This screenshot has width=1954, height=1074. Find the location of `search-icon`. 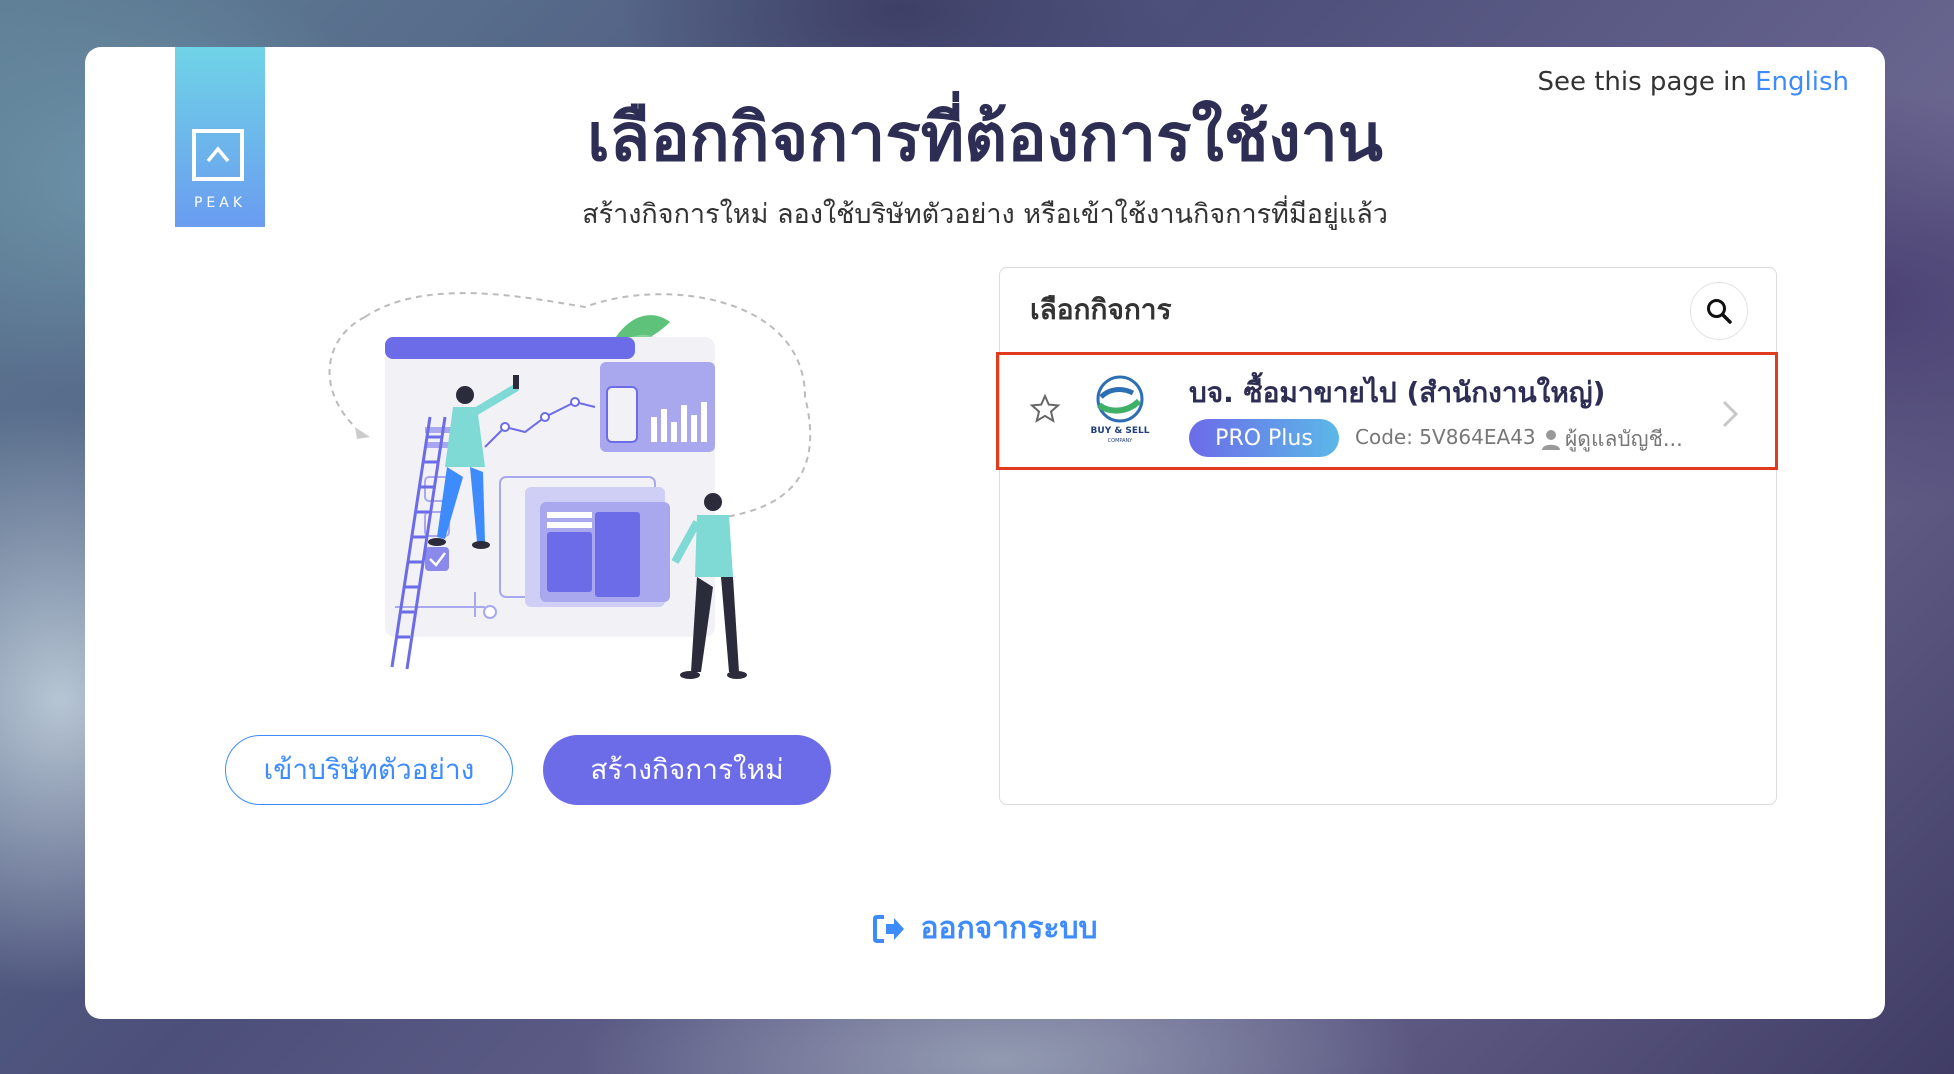

search-icon is located at coordinates (1719, 311).